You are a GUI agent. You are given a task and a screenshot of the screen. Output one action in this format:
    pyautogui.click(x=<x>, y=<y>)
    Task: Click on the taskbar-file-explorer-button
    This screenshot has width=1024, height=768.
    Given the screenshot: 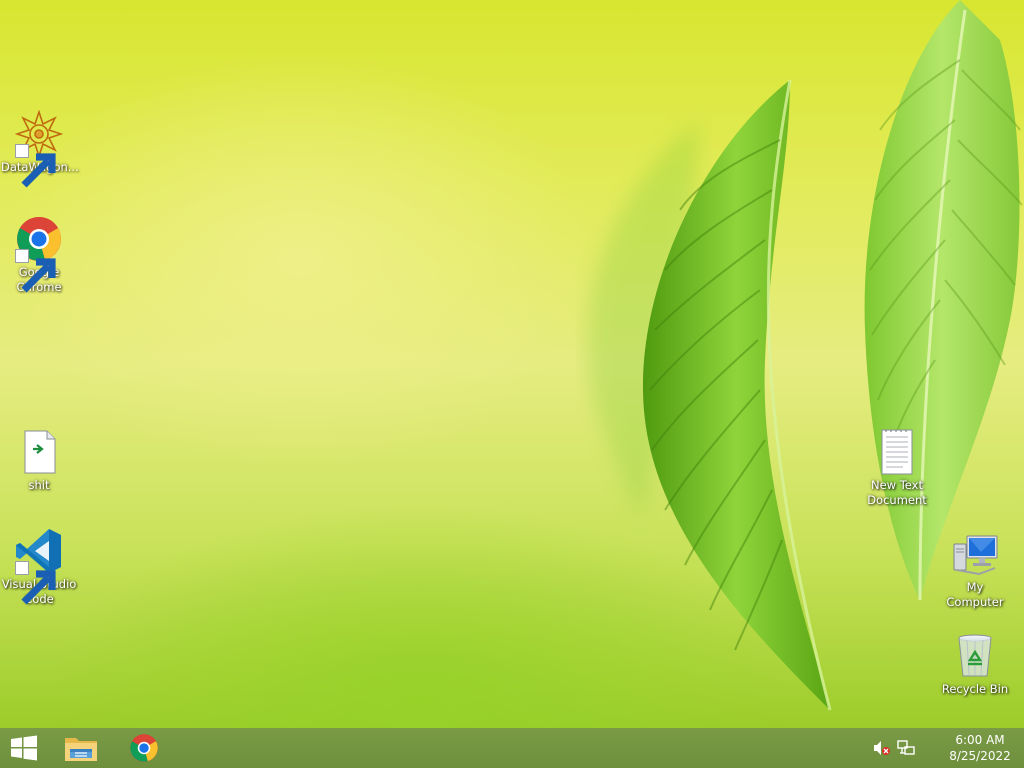 What is the action you would take?
    pyautogui.click(x=81, y=748)
    